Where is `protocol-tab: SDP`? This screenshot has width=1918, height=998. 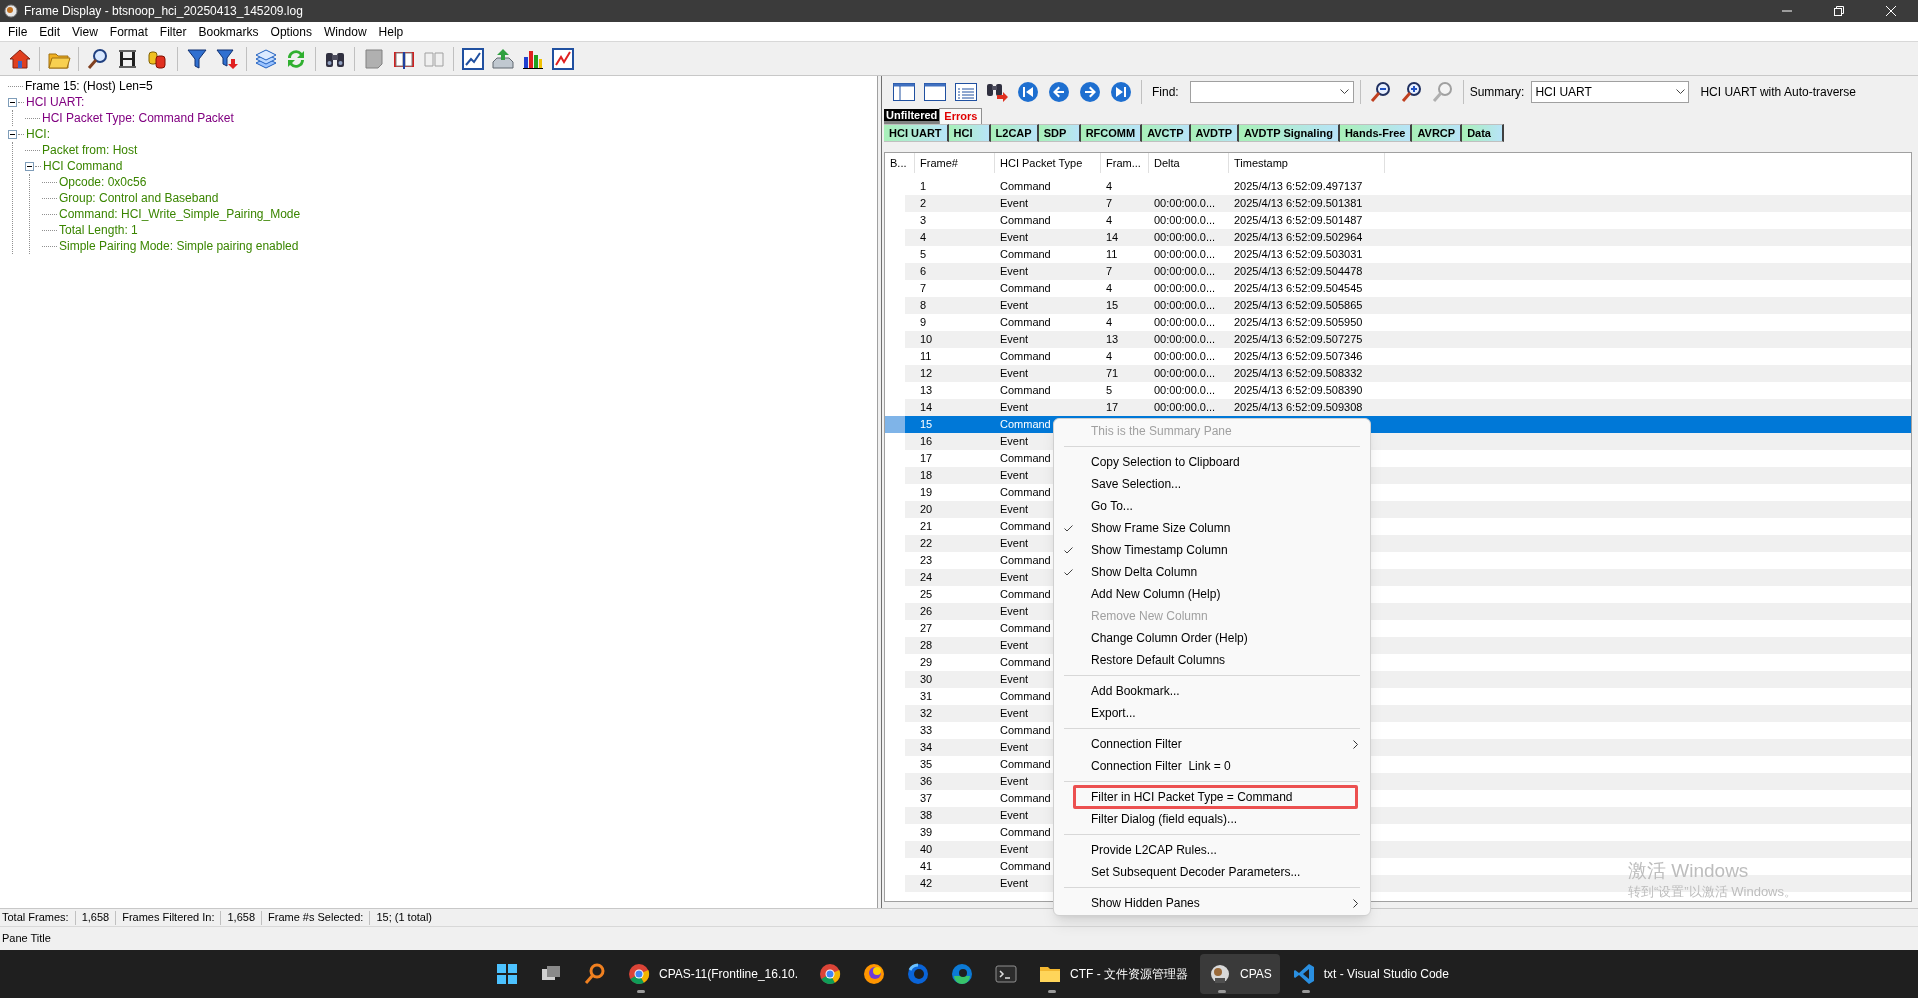 protocol-tab: SDP is located at coordinates (1059, 133).